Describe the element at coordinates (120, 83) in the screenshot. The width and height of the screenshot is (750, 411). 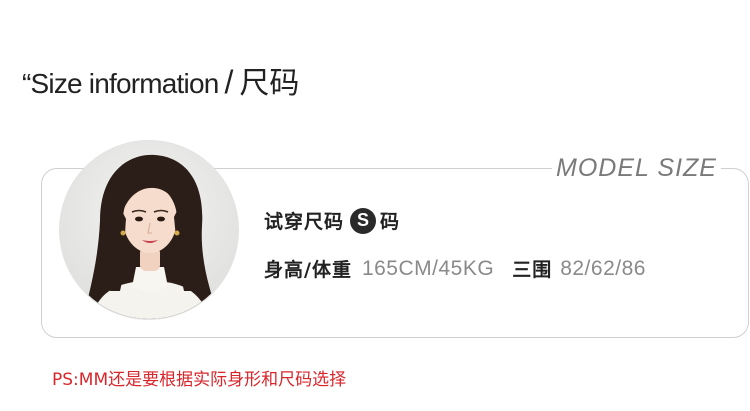
I see `title-english: “Size information` at that location.